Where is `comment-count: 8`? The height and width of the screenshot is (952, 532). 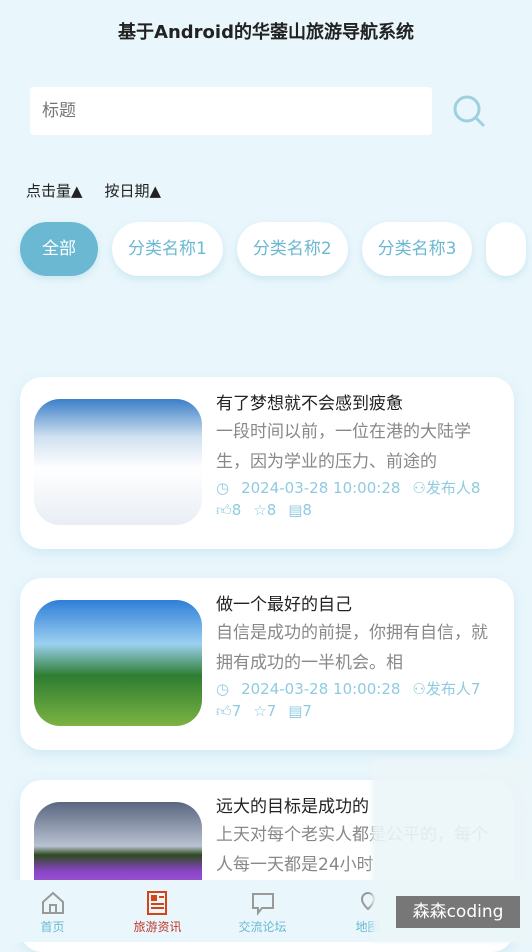 comment-count: 8 is located at coordinates (307, 510).